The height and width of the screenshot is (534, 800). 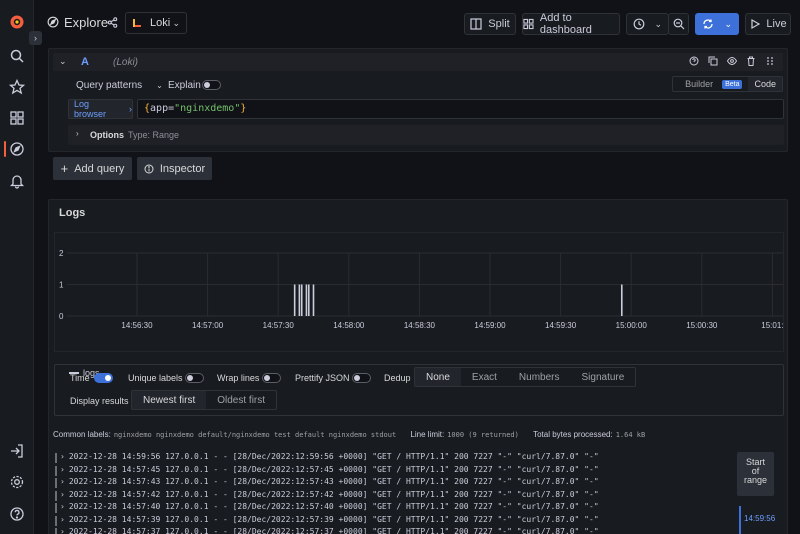 I want to click on total-bytes-value: 1.64 kB, so click(x=630, y=435).